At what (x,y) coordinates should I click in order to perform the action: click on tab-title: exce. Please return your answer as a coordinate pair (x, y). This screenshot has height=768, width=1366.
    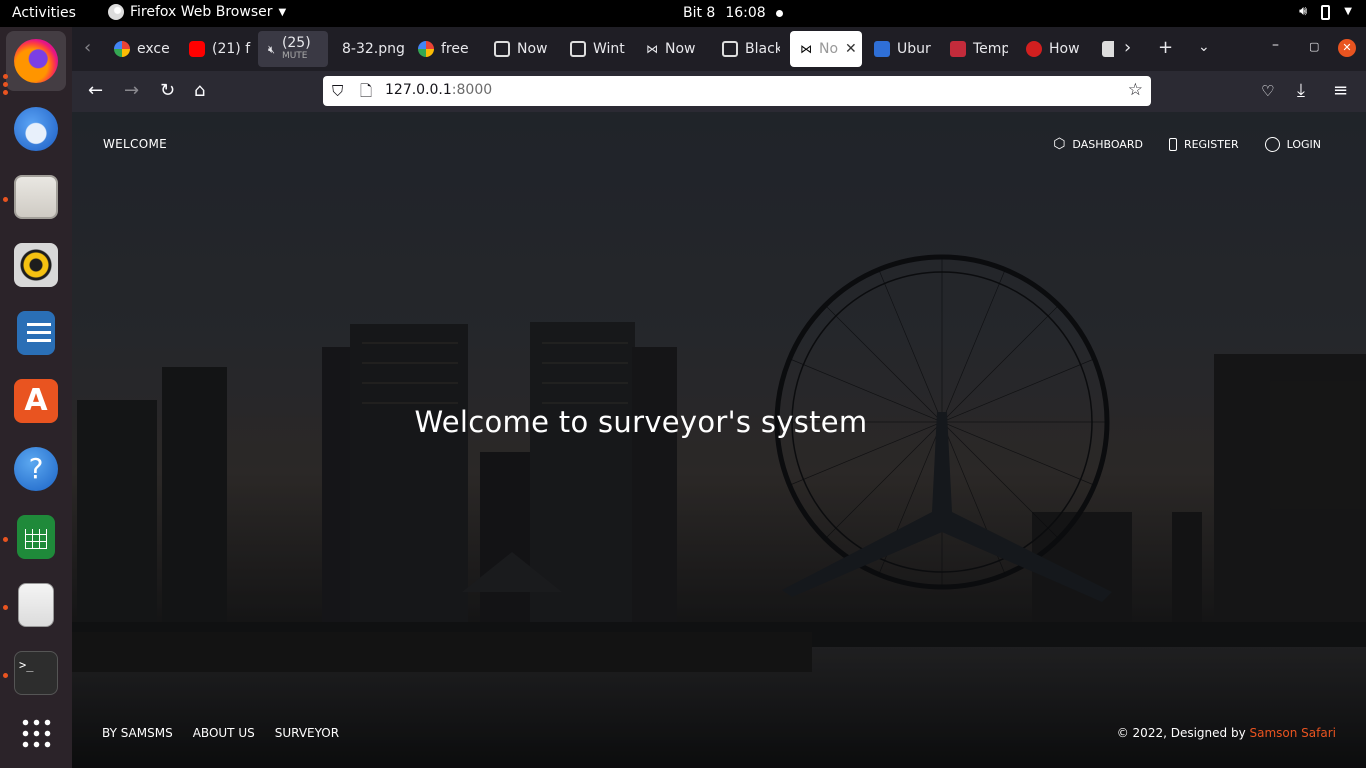
    Looking at the image, I should click on (153, 49).